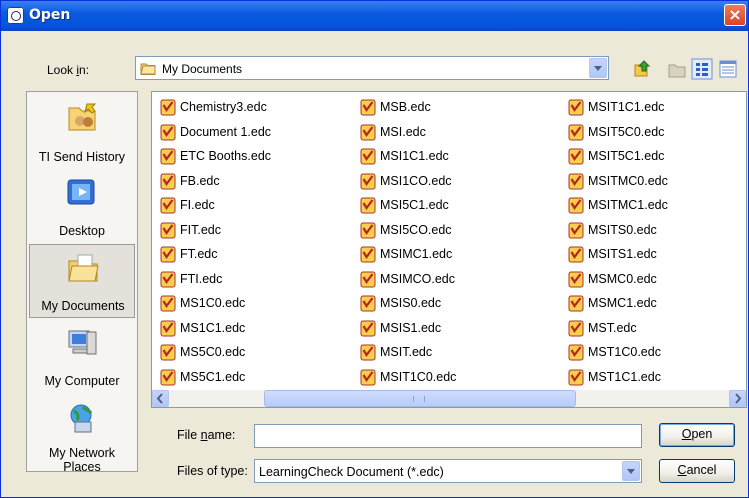 This screenshot has width=749, height=498. What do you see at coordinates (448, 471) in the screenshot?
I see `files-of-type-dropdown: LearningCheck Document (*.edc)` at bounding box center [448, 471].